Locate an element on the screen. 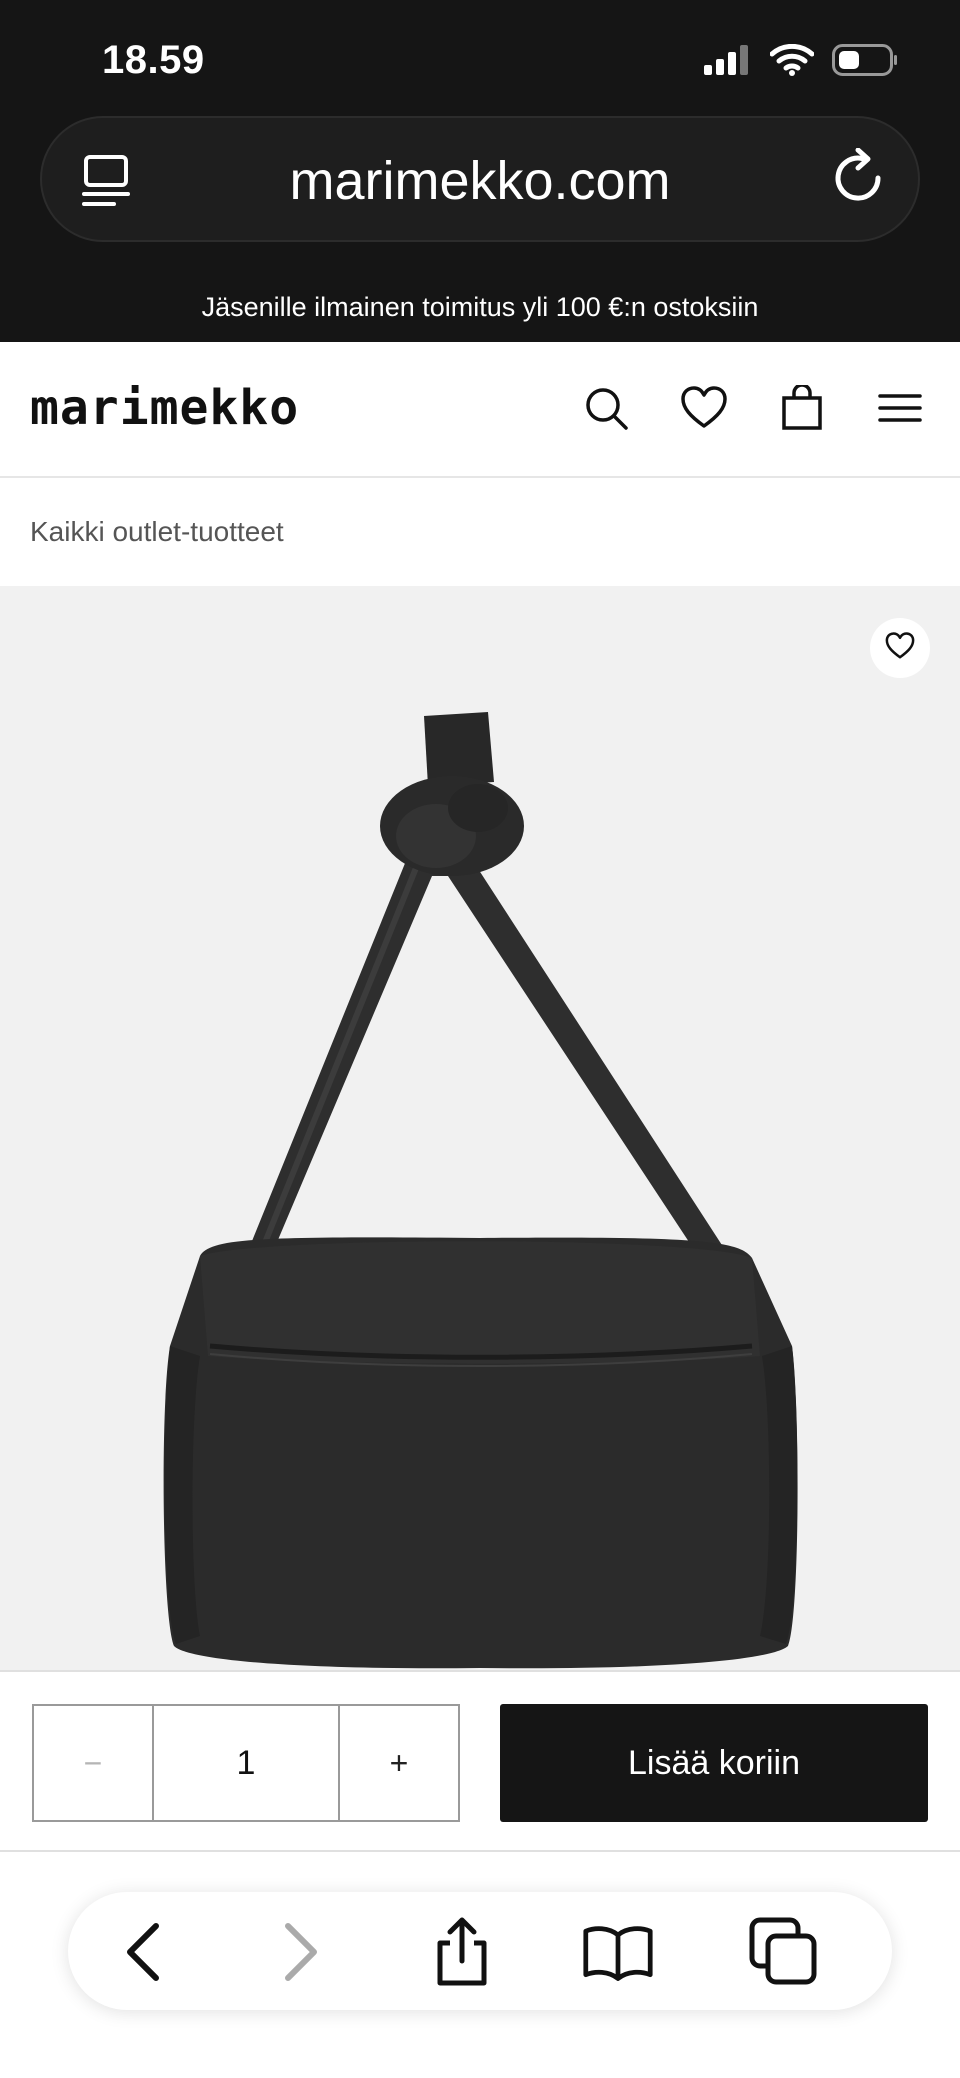 This screenshot has height=2078, width=960. battery-icon is located at coordinates (865, 62).